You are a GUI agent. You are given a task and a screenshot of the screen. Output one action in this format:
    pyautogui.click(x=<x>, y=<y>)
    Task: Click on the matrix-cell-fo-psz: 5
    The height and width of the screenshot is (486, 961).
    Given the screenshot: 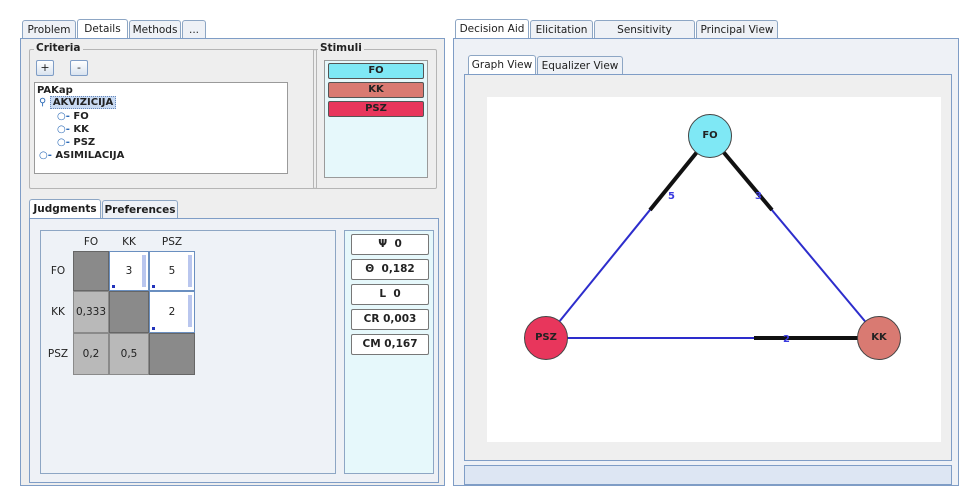 What is the action you would take?
    pyautogui.click(x=172, y=271)
    